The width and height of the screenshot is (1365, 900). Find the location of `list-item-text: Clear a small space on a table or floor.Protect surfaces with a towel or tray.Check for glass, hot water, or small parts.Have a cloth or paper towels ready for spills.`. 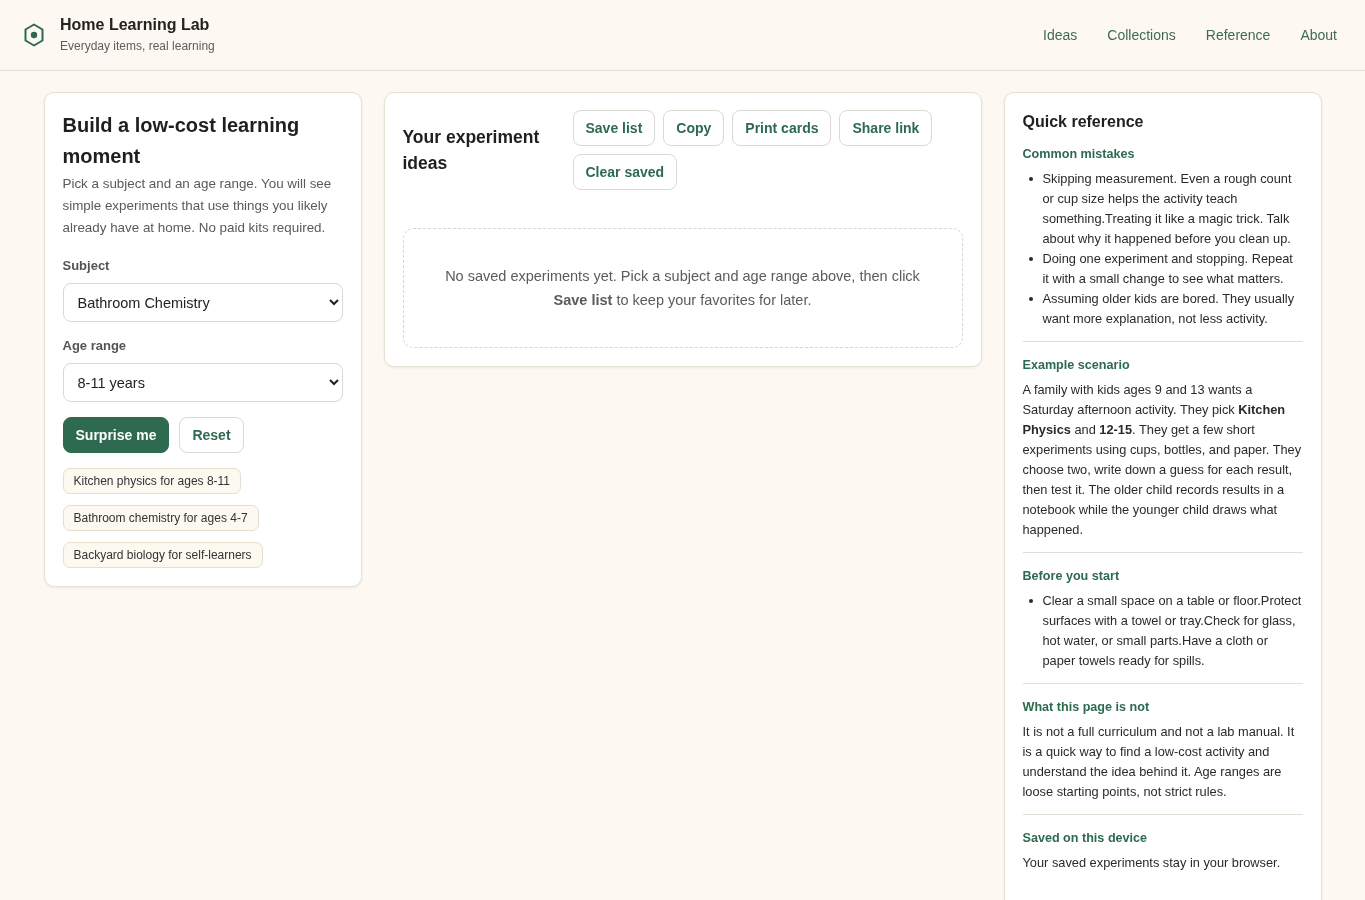

list-item-text: Clear a small space on a table or floor.Protect surfaces with a towel or tray.Check for glass, hot water, or small parts.Have a cloth or paper towels ready for spills. is located at coordinates (1172, 631).